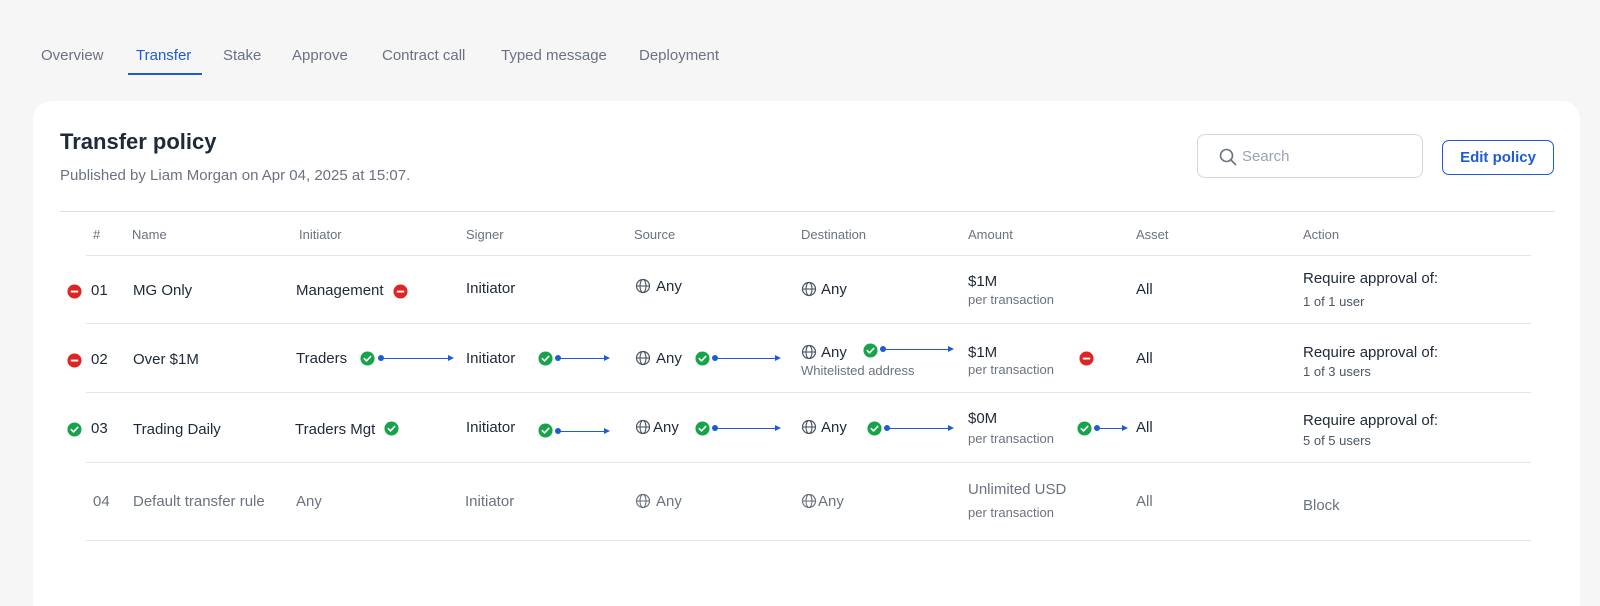 This screenshot has height=606, width=1600. I want to click on approval-count: 1 of 3 users, so click(1337, 371).